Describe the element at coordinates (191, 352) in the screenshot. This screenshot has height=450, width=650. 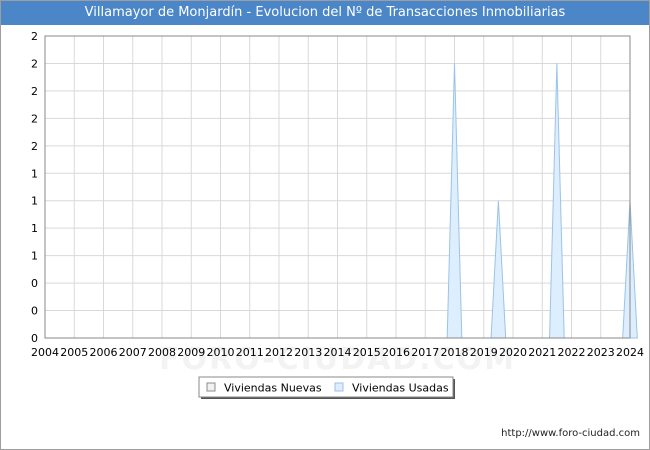
I see `x-tick-label: 2009` at that location.